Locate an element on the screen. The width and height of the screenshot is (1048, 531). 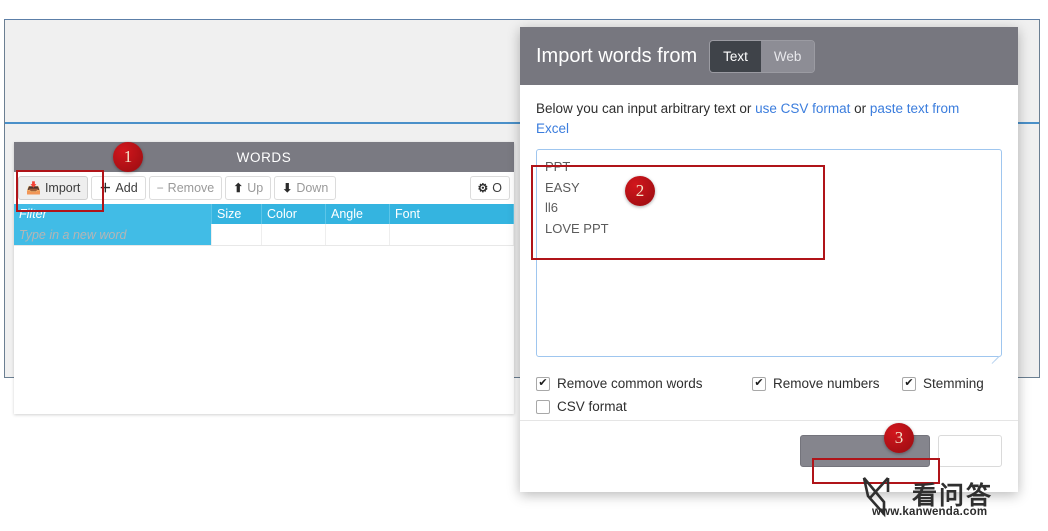
move-down-button-label: Down is located at coordinates (312, 188).